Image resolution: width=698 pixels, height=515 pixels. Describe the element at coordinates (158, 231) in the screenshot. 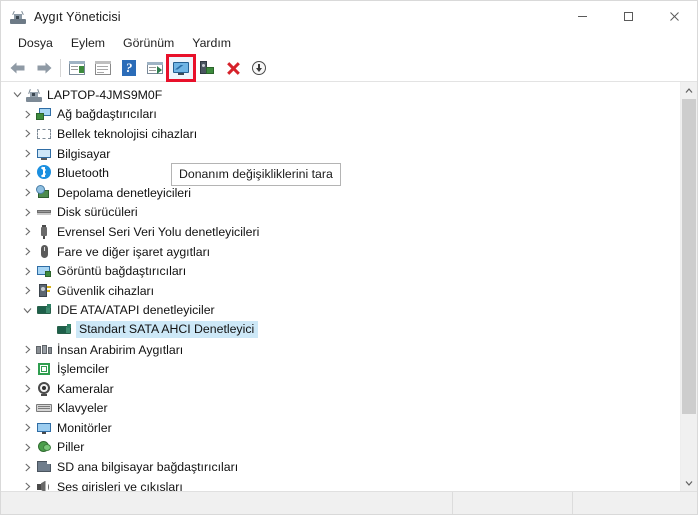

I see `tree-item-label: Evrensel Seri Veri Yolu denetleyicileri` at that location.